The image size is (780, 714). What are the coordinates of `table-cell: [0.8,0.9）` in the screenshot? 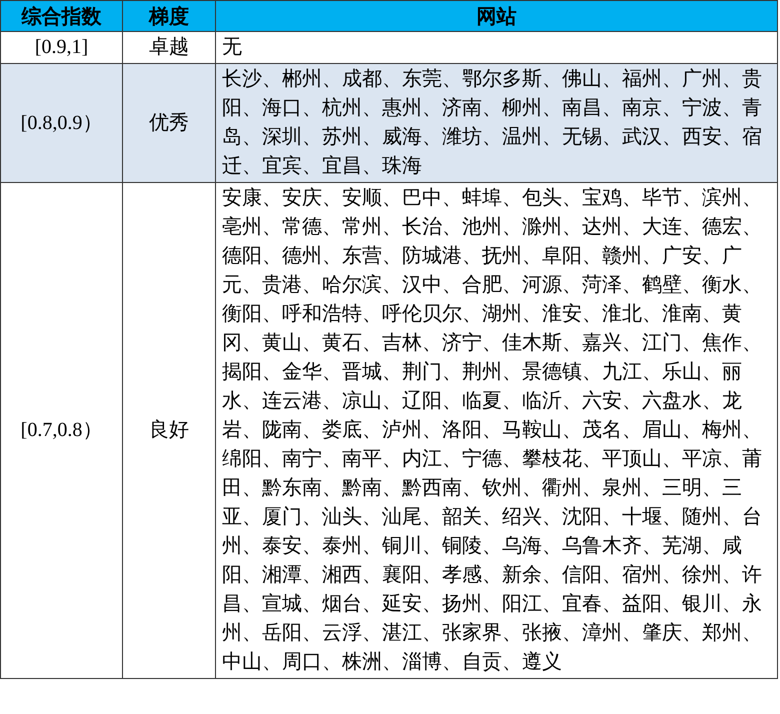 It's located at (61, 123).